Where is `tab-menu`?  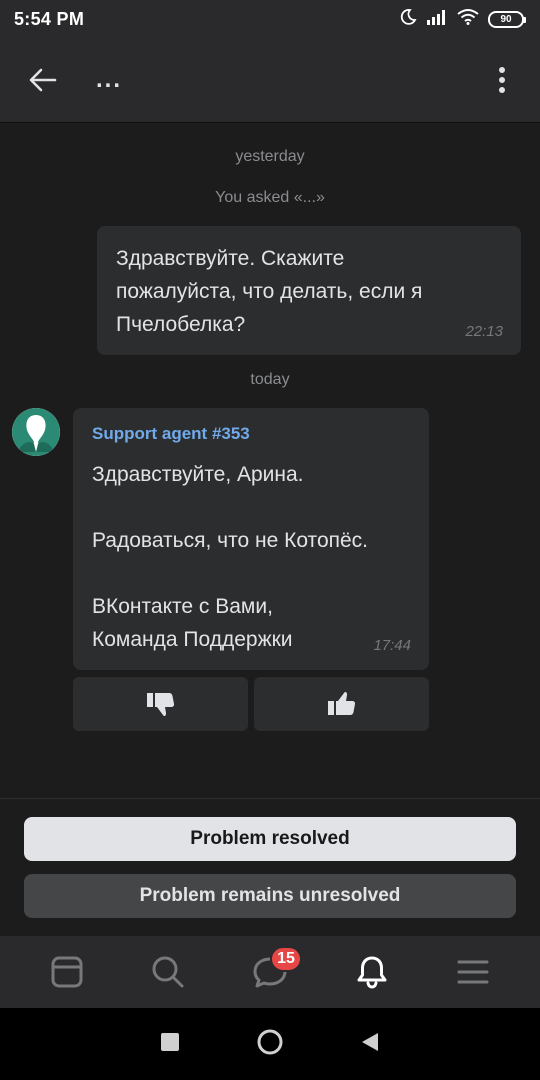 tab-menu is located at coordinates (473, 972).